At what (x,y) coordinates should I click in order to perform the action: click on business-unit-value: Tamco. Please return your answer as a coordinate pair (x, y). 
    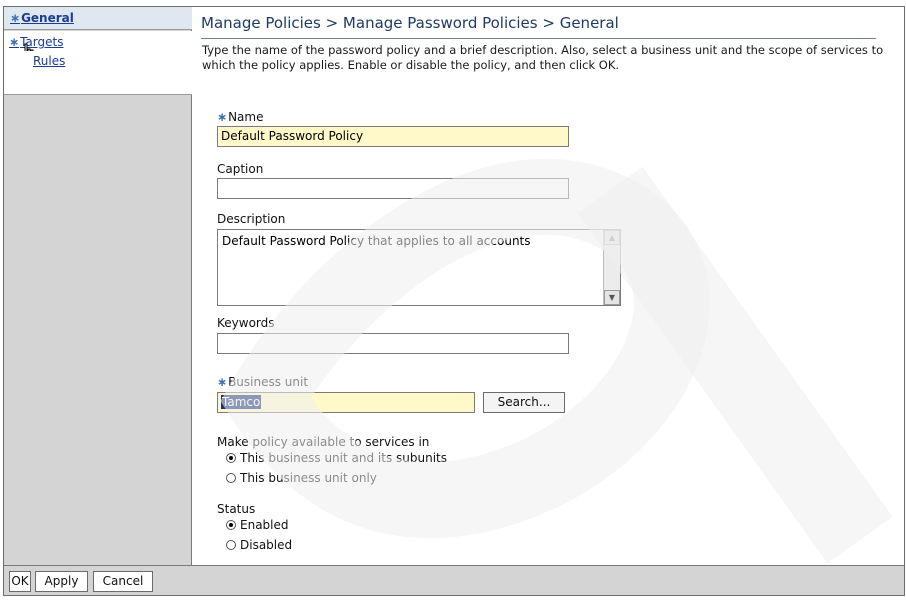
    Looking at the image, I should click on (241, 402).